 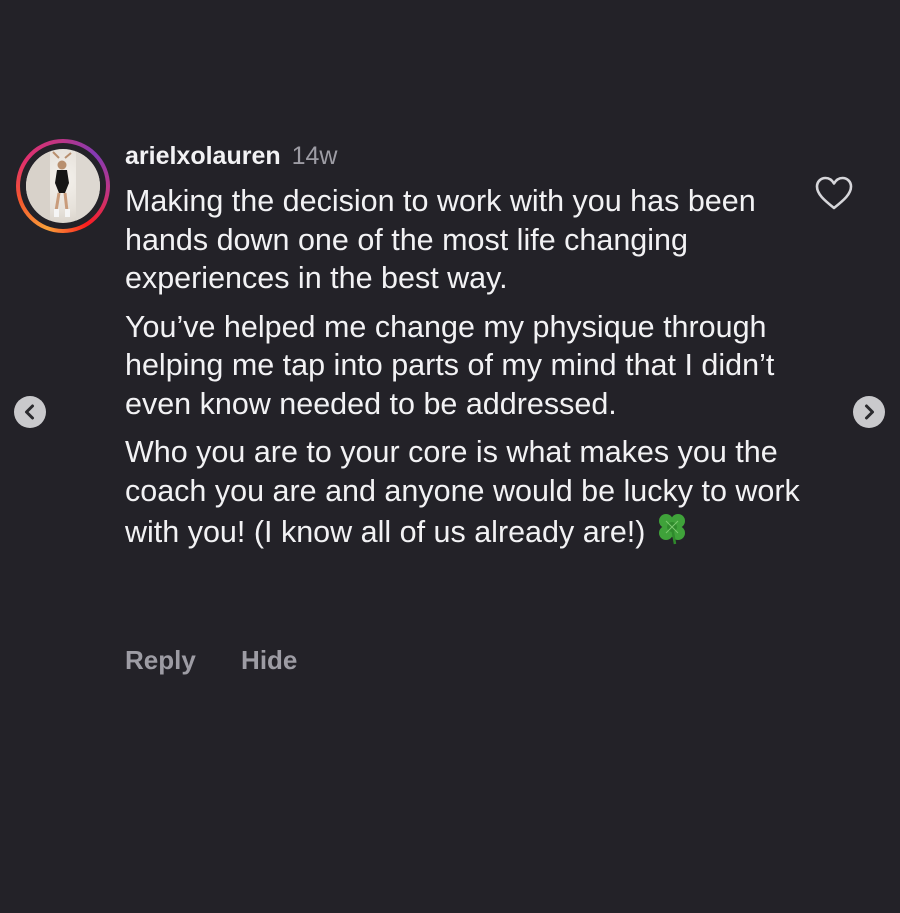 I want to click on comment-actions: Reply Hide, so click(x=211, y=660).